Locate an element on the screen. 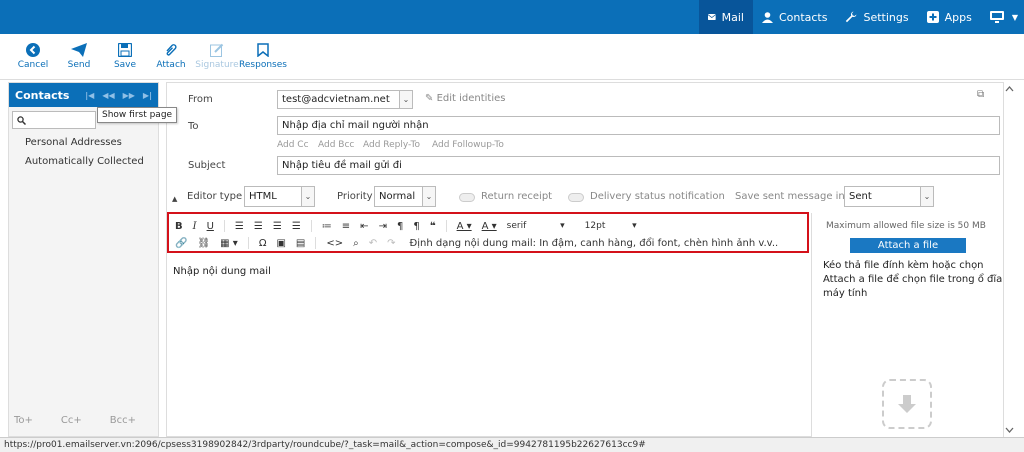  media-icon: ▤ is located at coordinates (300, 243).